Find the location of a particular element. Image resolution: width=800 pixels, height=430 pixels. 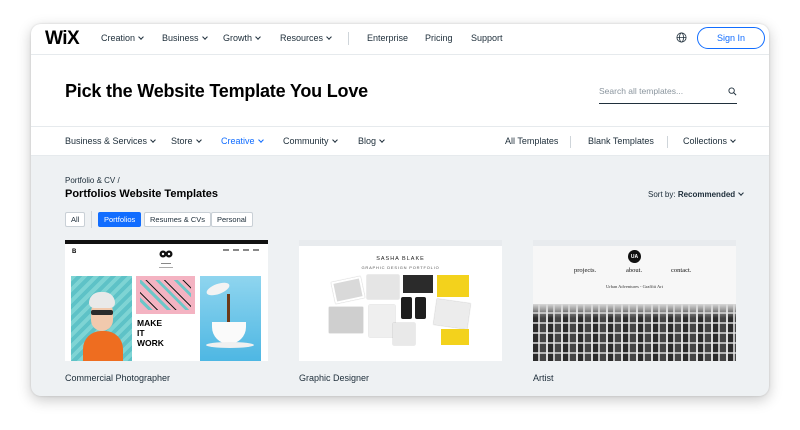

thumb-sweater is located at coordinates (103, 346).